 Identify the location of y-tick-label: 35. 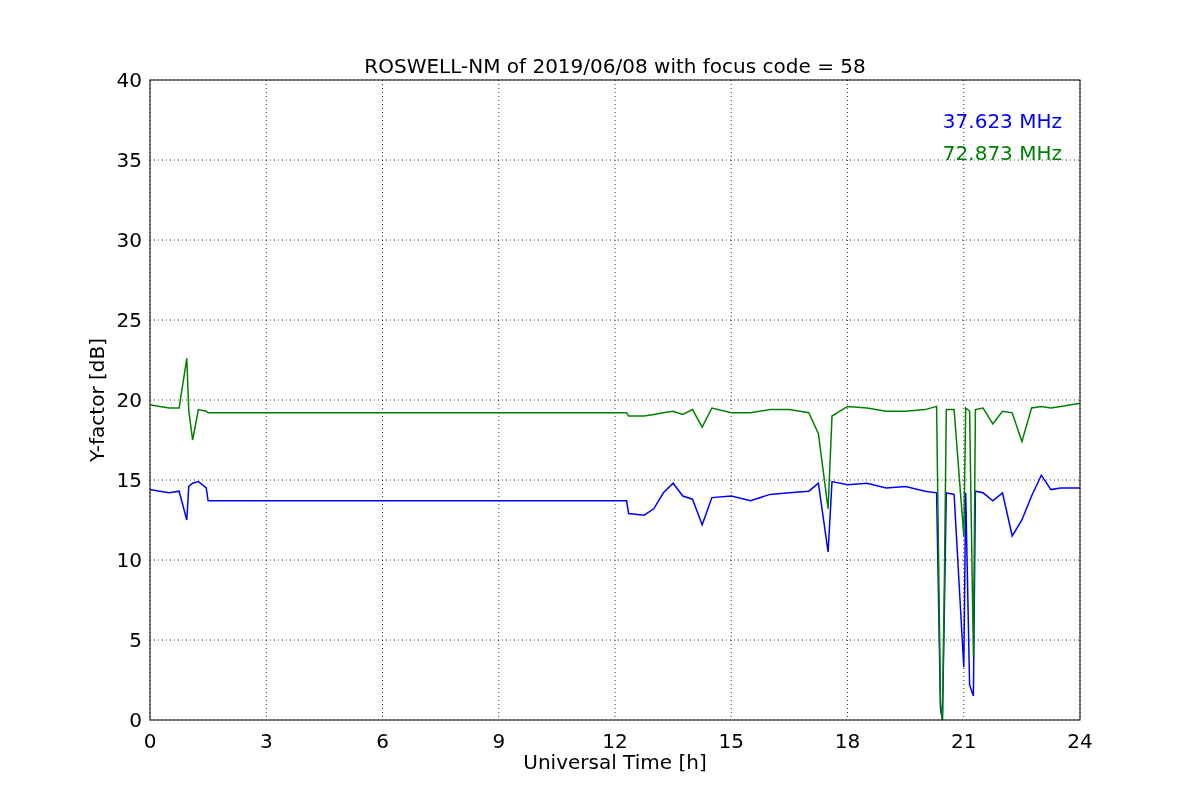
(129, 160).